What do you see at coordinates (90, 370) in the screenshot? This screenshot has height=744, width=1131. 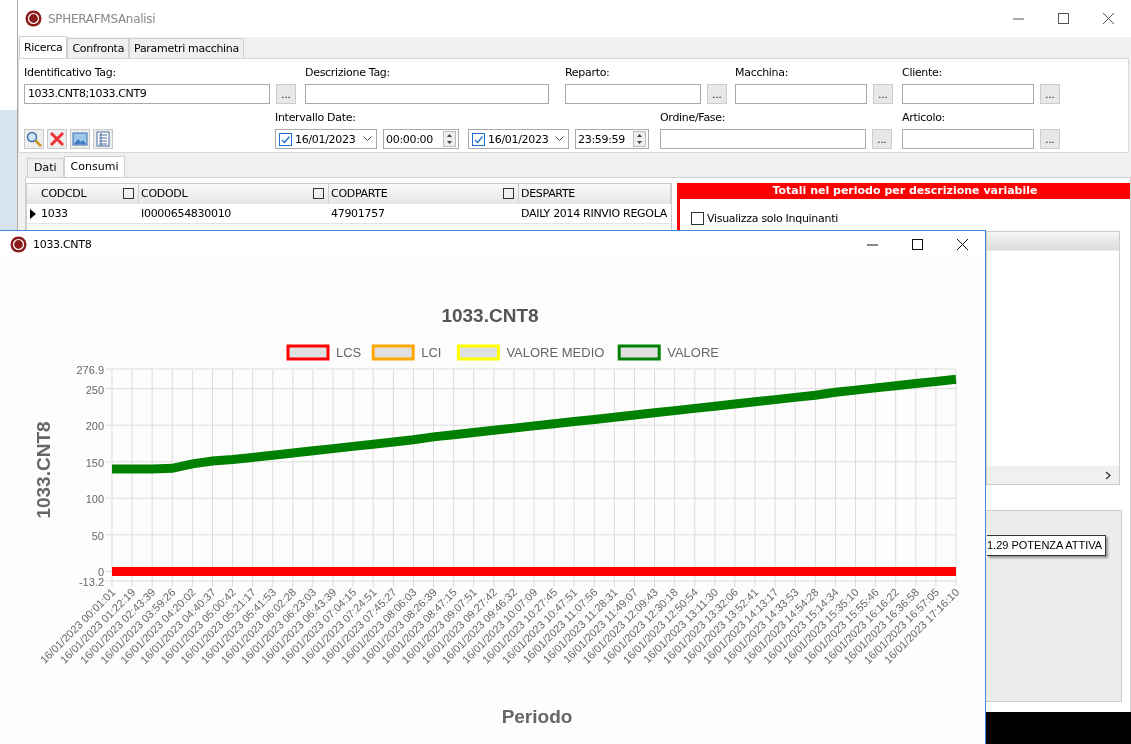 I see `y-tick-label: 276.9` at bounding box center [90, 370].